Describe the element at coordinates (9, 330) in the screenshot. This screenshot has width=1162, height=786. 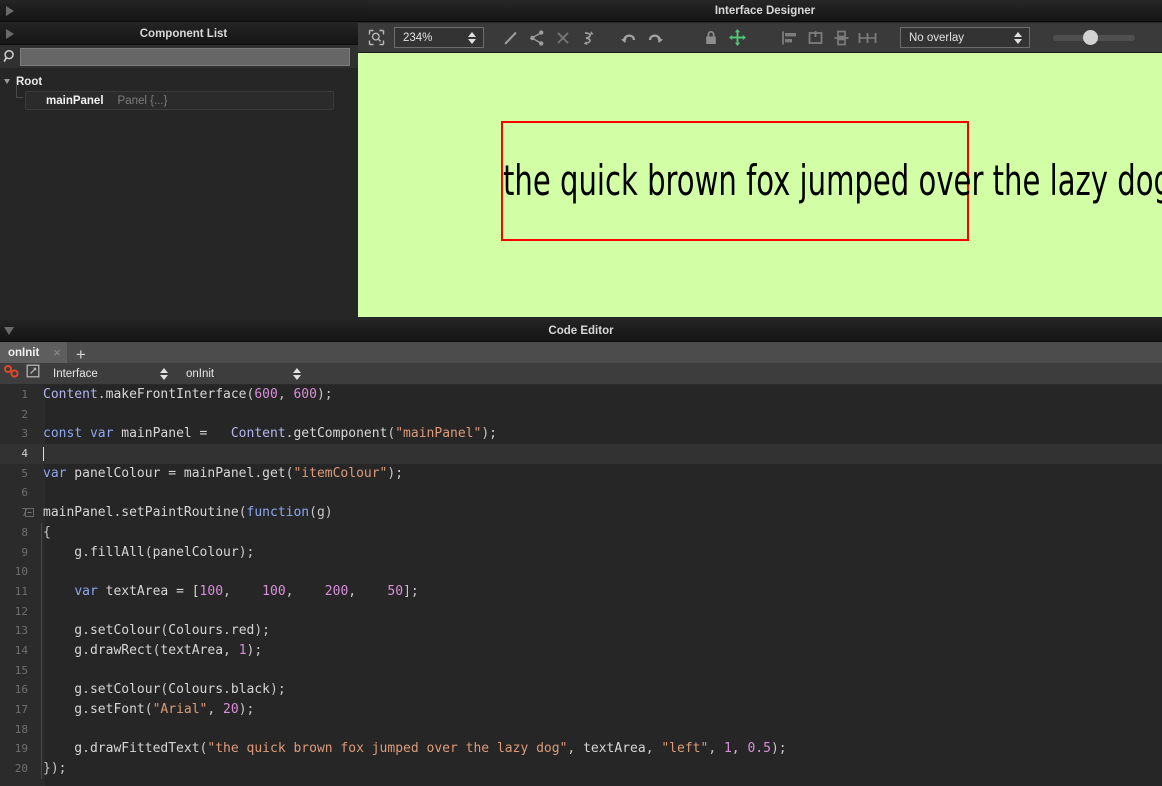
I see `code-editor-collapse-arrow-icon` at that location.